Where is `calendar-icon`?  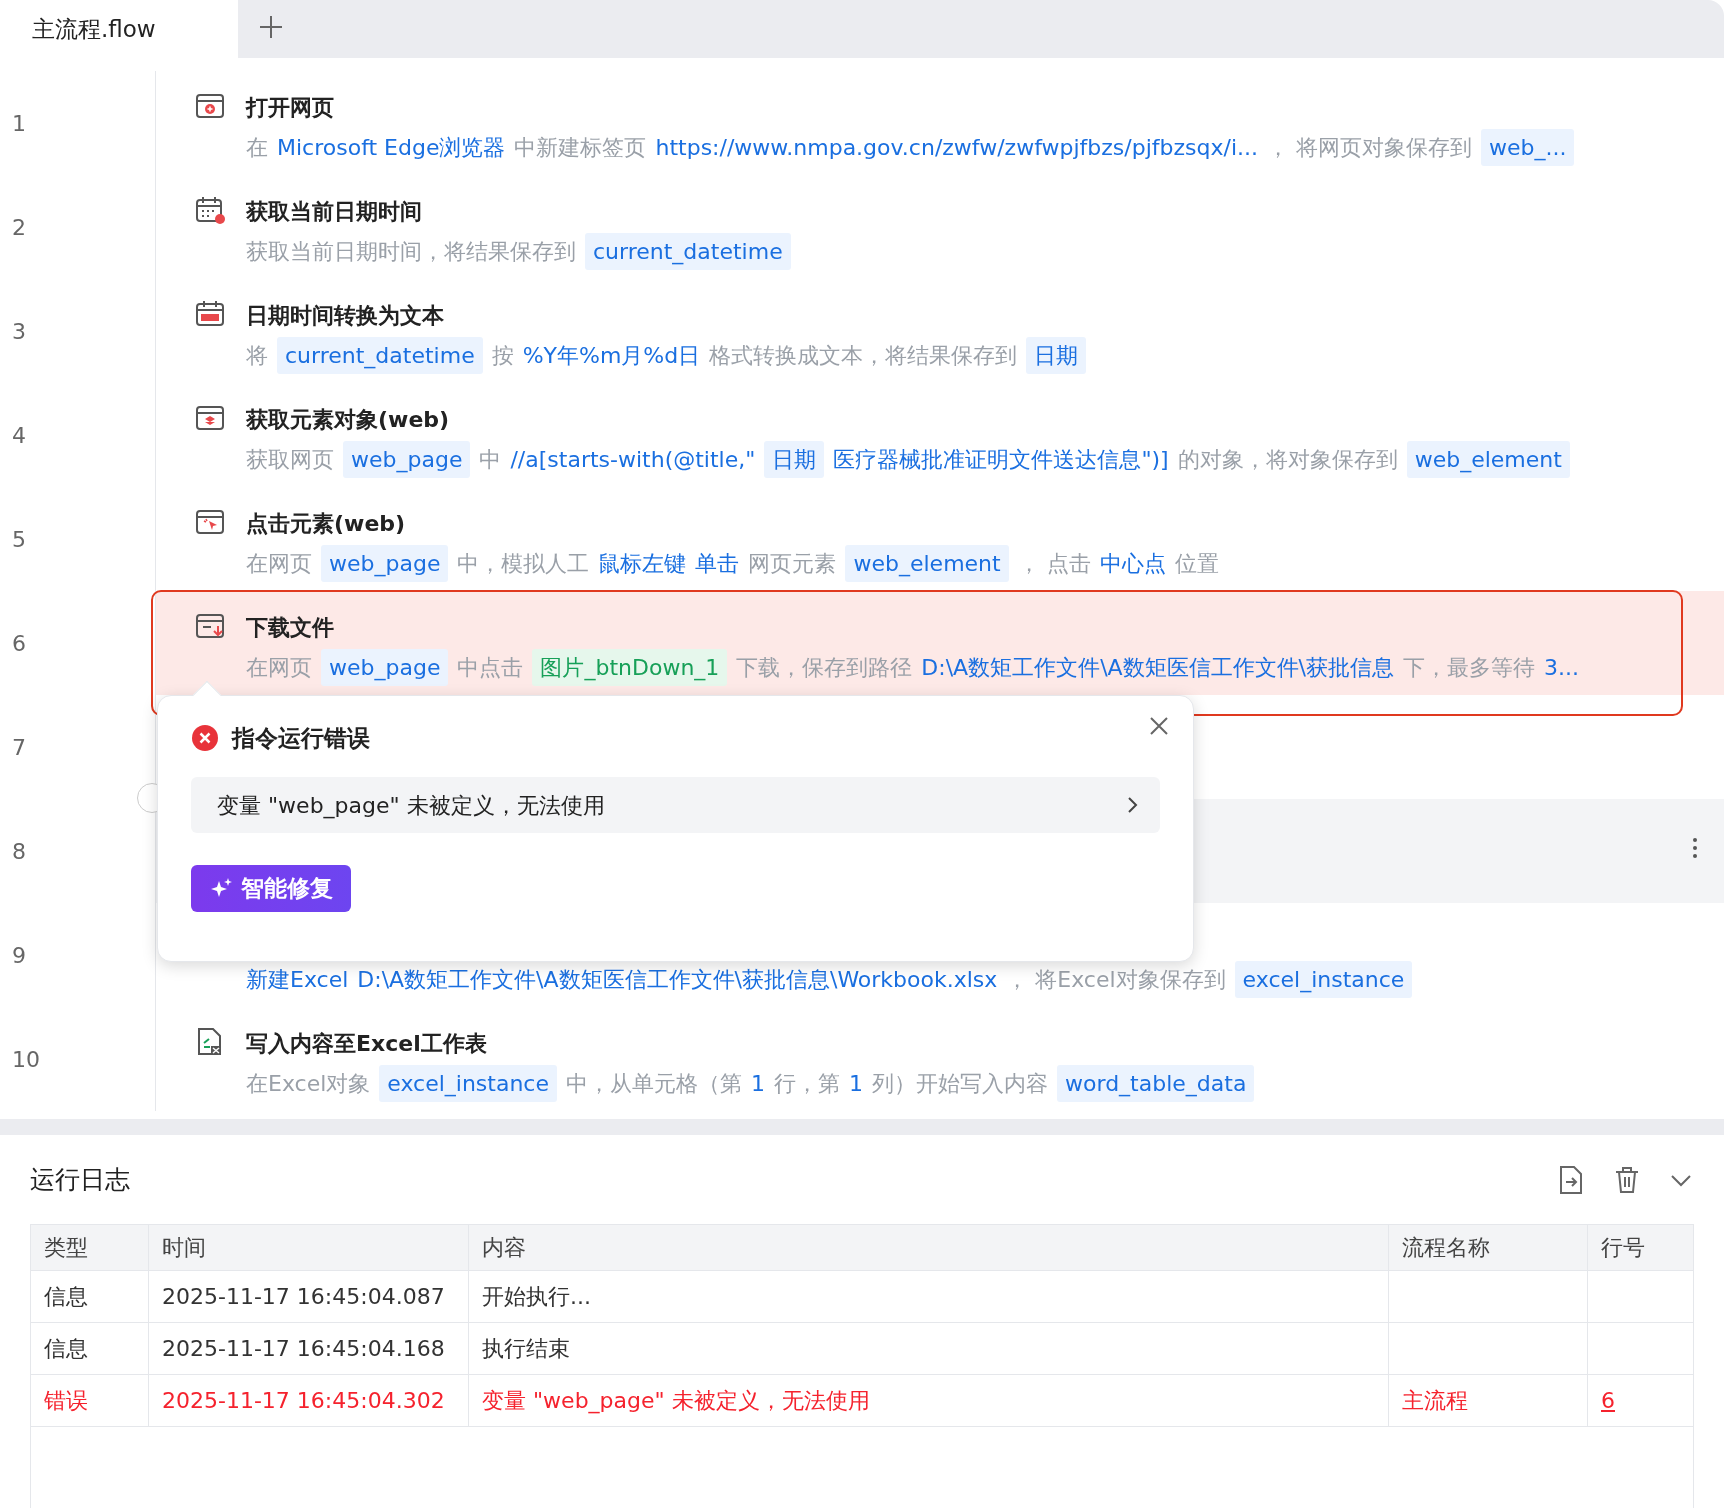 calendar-icon is located at coordinates (210, 314).